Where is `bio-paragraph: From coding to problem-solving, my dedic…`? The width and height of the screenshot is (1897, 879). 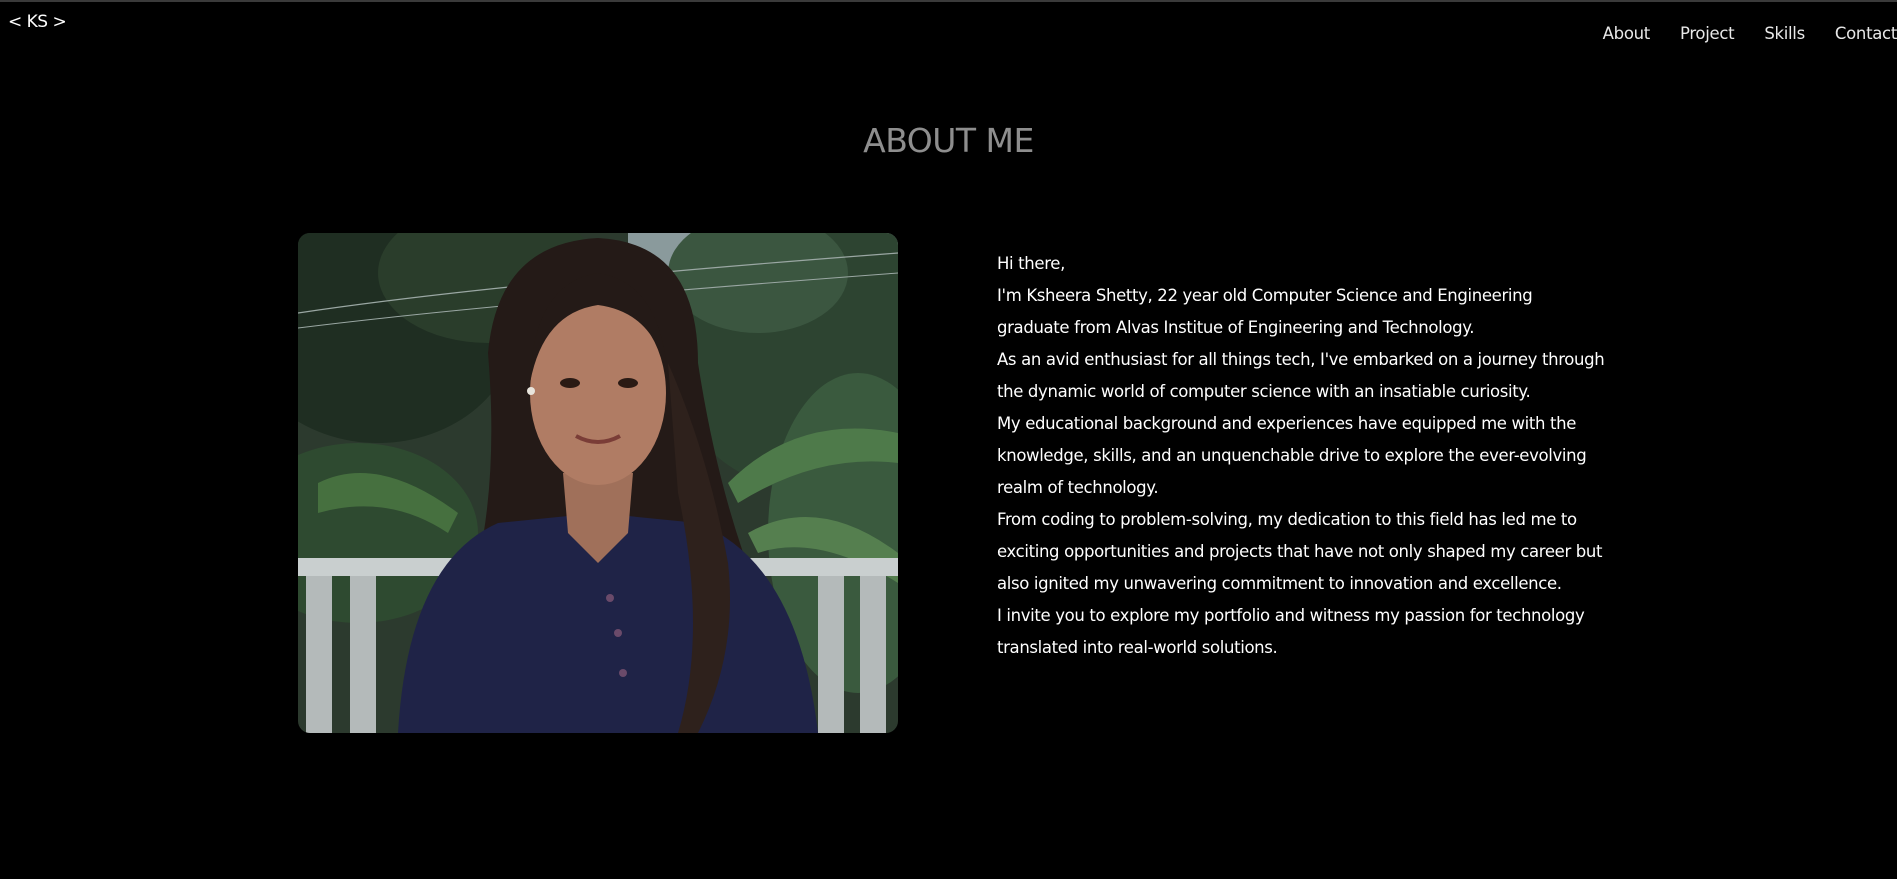 bio-paragraph: From coding to problem-solving, my dedic… is located at coordinates (1300, 551).